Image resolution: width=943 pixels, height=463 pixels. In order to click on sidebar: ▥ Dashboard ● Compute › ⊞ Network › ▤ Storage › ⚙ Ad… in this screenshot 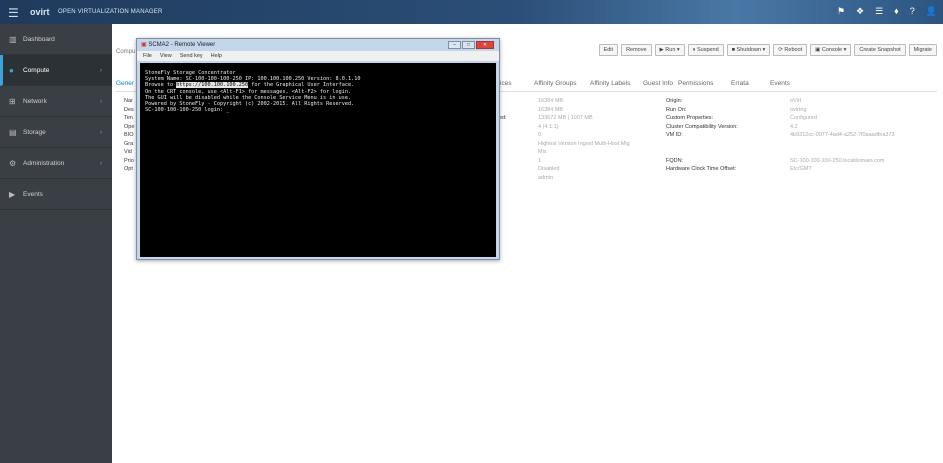, I will do `click(56, 243)`.